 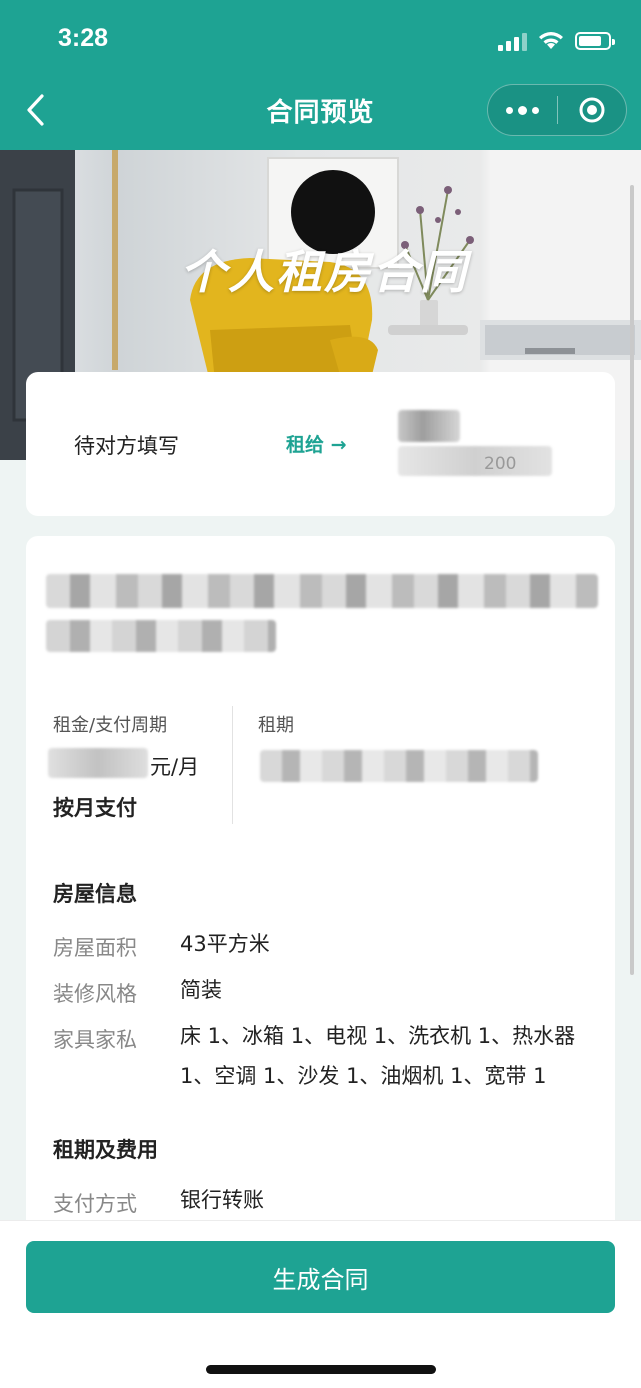 What do you see at coordinates (95, 1040) in the screenshot?
I see `furniture-label: 家具家私` at bounding box center [95, 1040].